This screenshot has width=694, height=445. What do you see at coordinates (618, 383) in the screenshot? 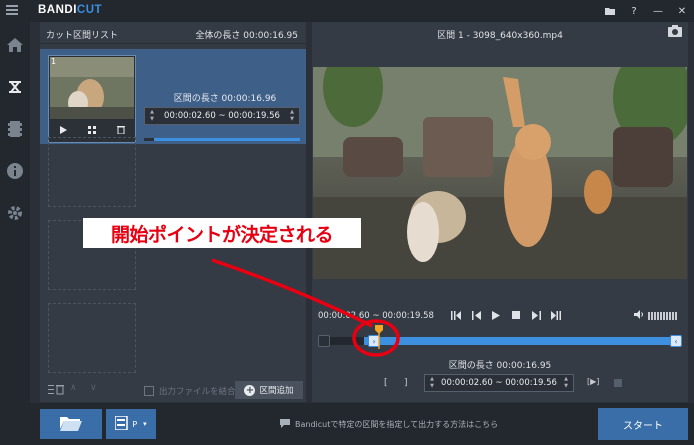
I see `stop-segment-icon` at bounding box center [618, 383].